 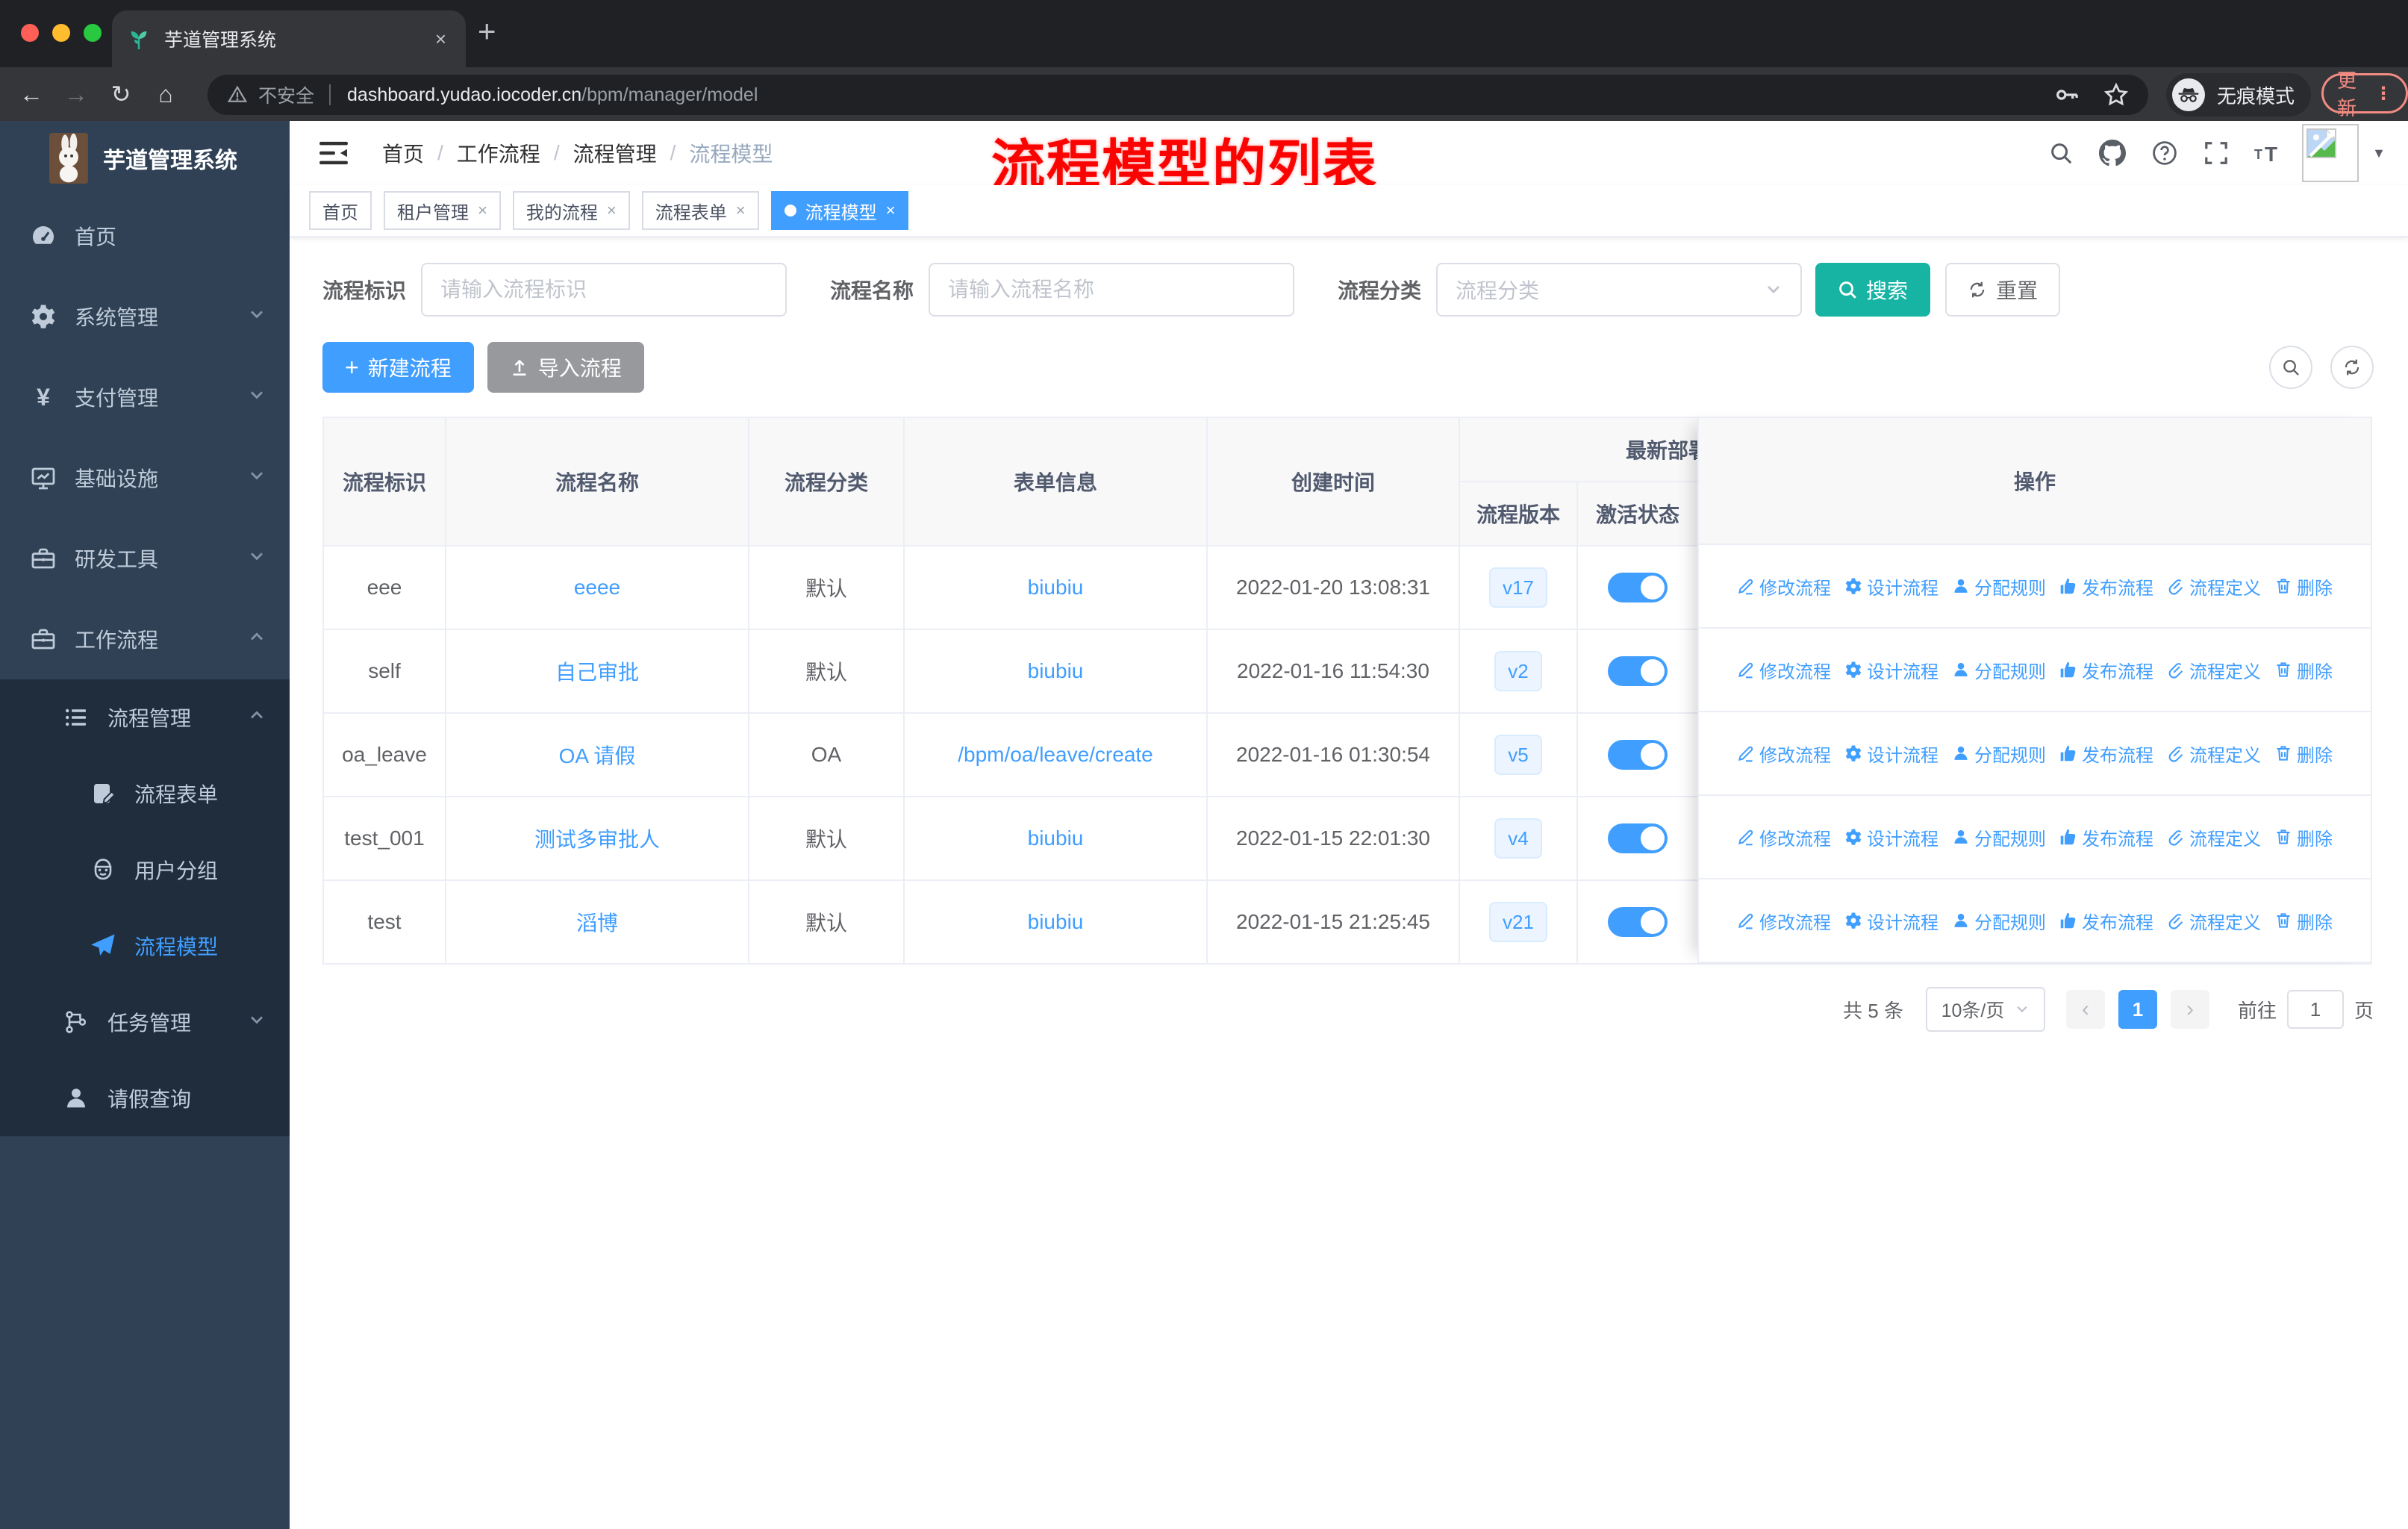 What do you see at coordinates (487, 31) in the screenshot?
I see `new-tab-button: +` at bounding box center [487, 31].